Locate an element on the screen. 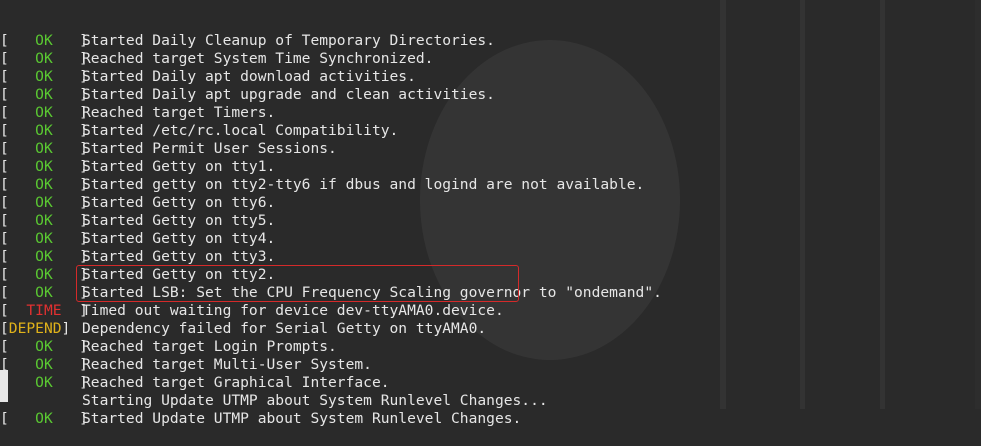 Image resolution: width=981 pixels, height=446 pixels. log-message: Started Getty on tty4. is located at coordinates (179, 238).